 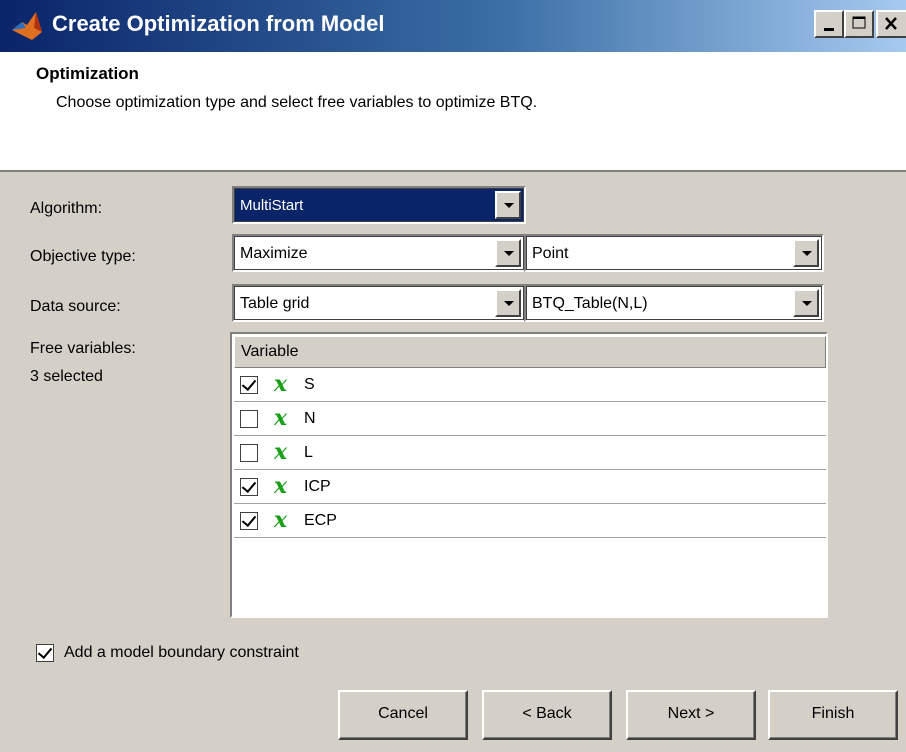 I want to click on variable-name: ECP, so click(x=320, y=520).